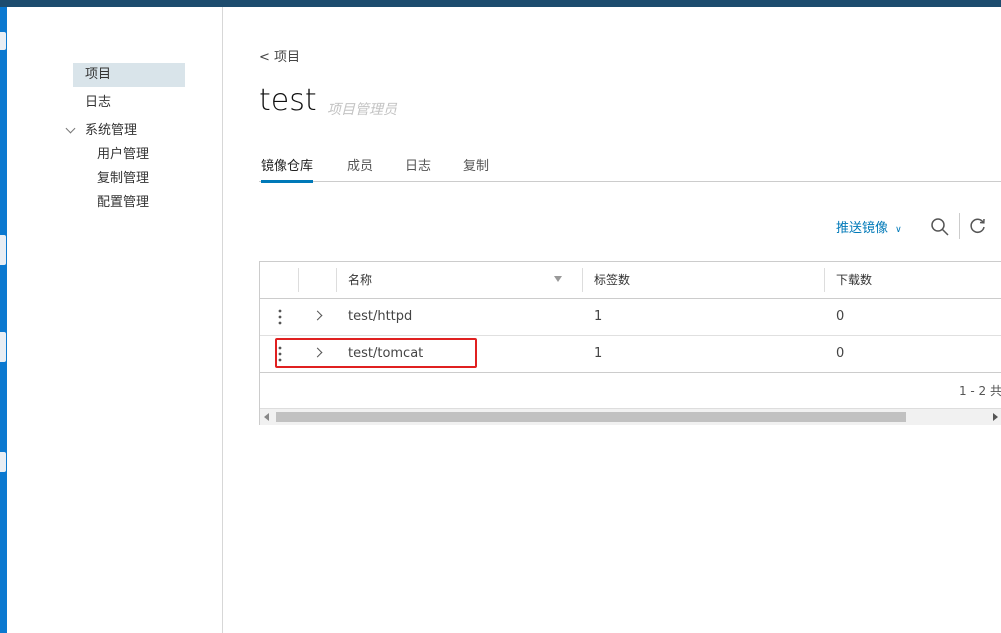  Describe the element at coordinates (70, 128) in the screenshot. I see `chevron-down-icon` at that location.